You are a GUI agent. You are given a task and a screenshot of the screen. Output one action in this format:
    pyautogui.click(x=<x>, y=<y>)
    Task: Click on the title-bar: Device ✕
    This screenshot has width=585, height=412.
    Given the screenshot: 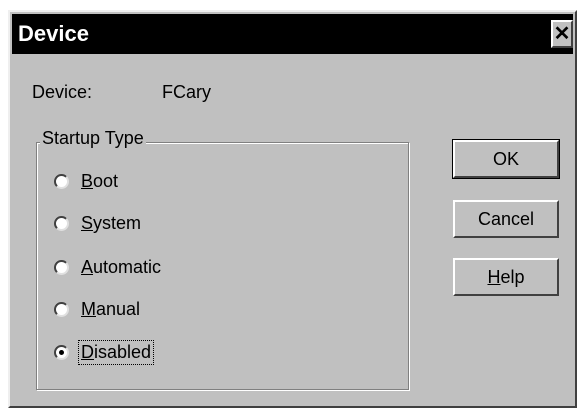 What is the action you would take?
    pyautogui.click(x=292, y=34)
    